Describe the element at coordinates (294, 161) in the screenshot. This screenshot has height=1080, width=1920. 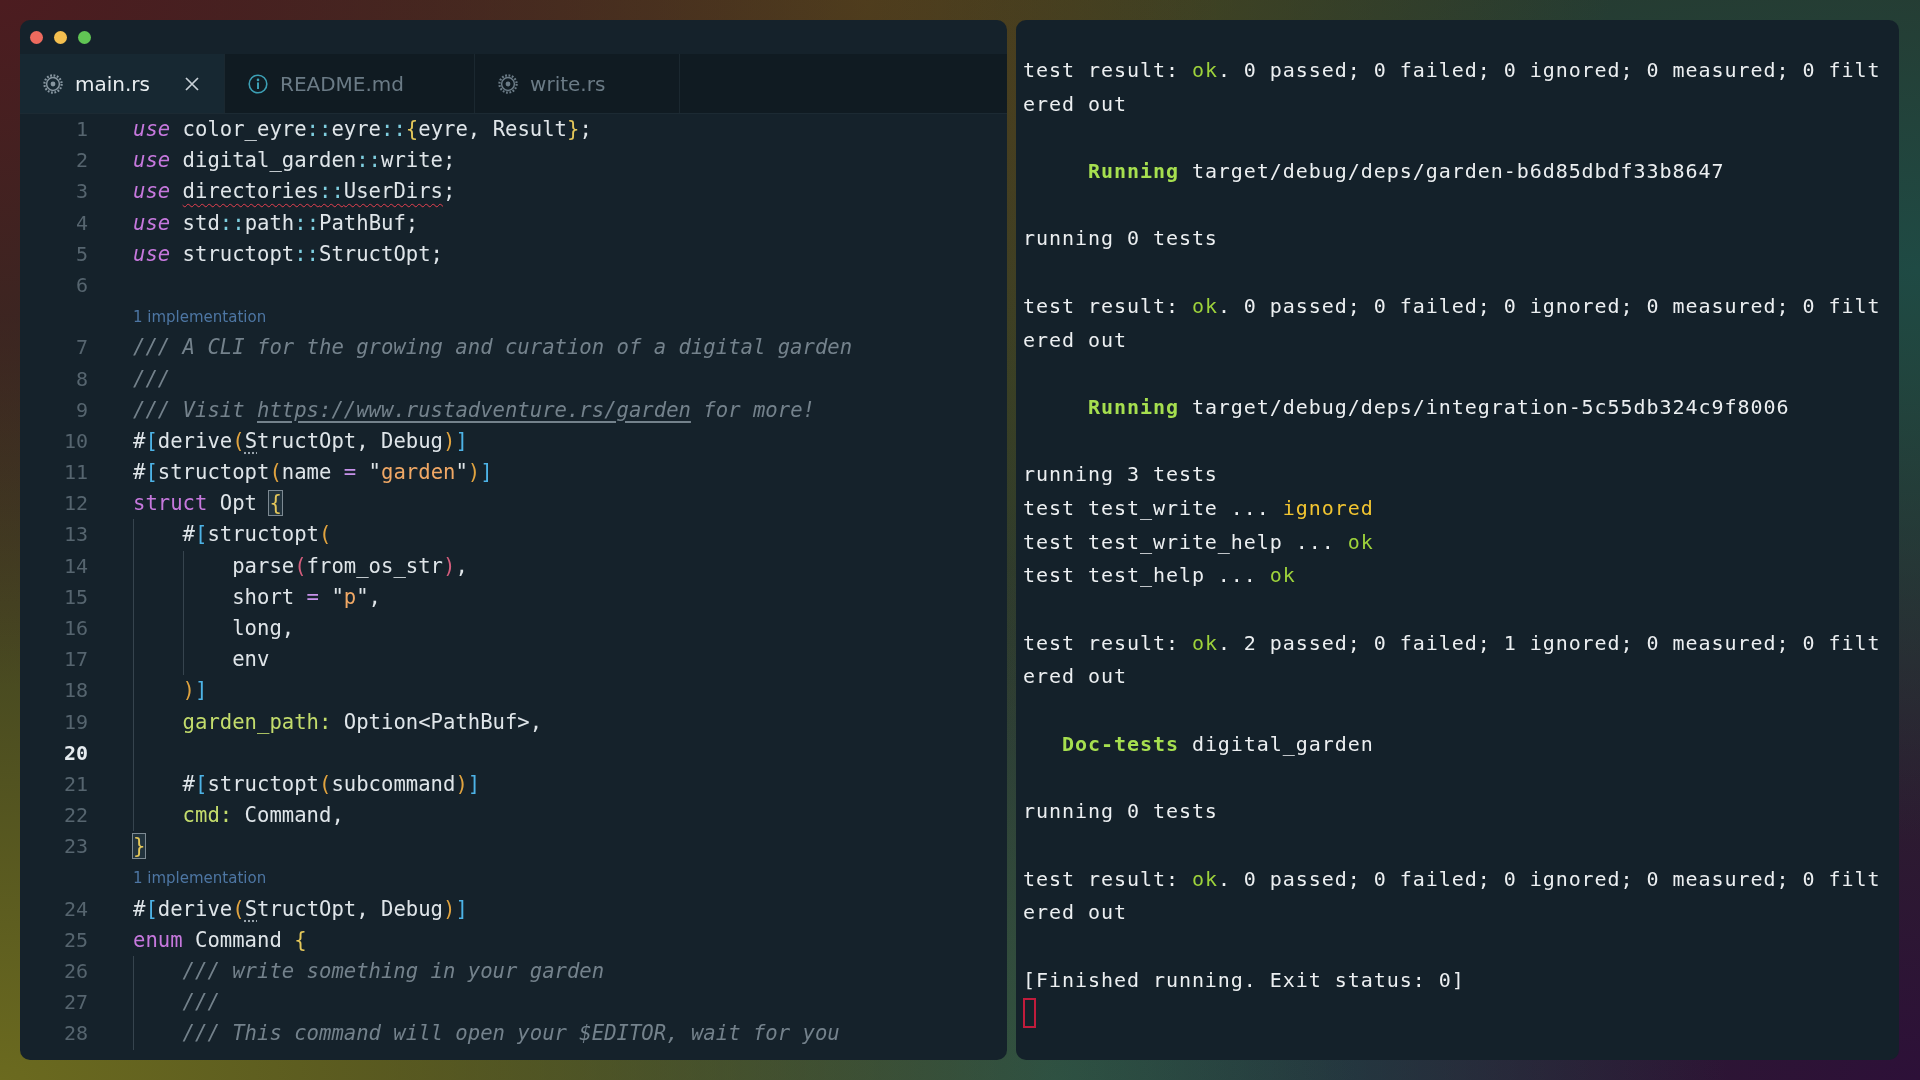
I see `code-line: use digital_garden::write;` at that location.